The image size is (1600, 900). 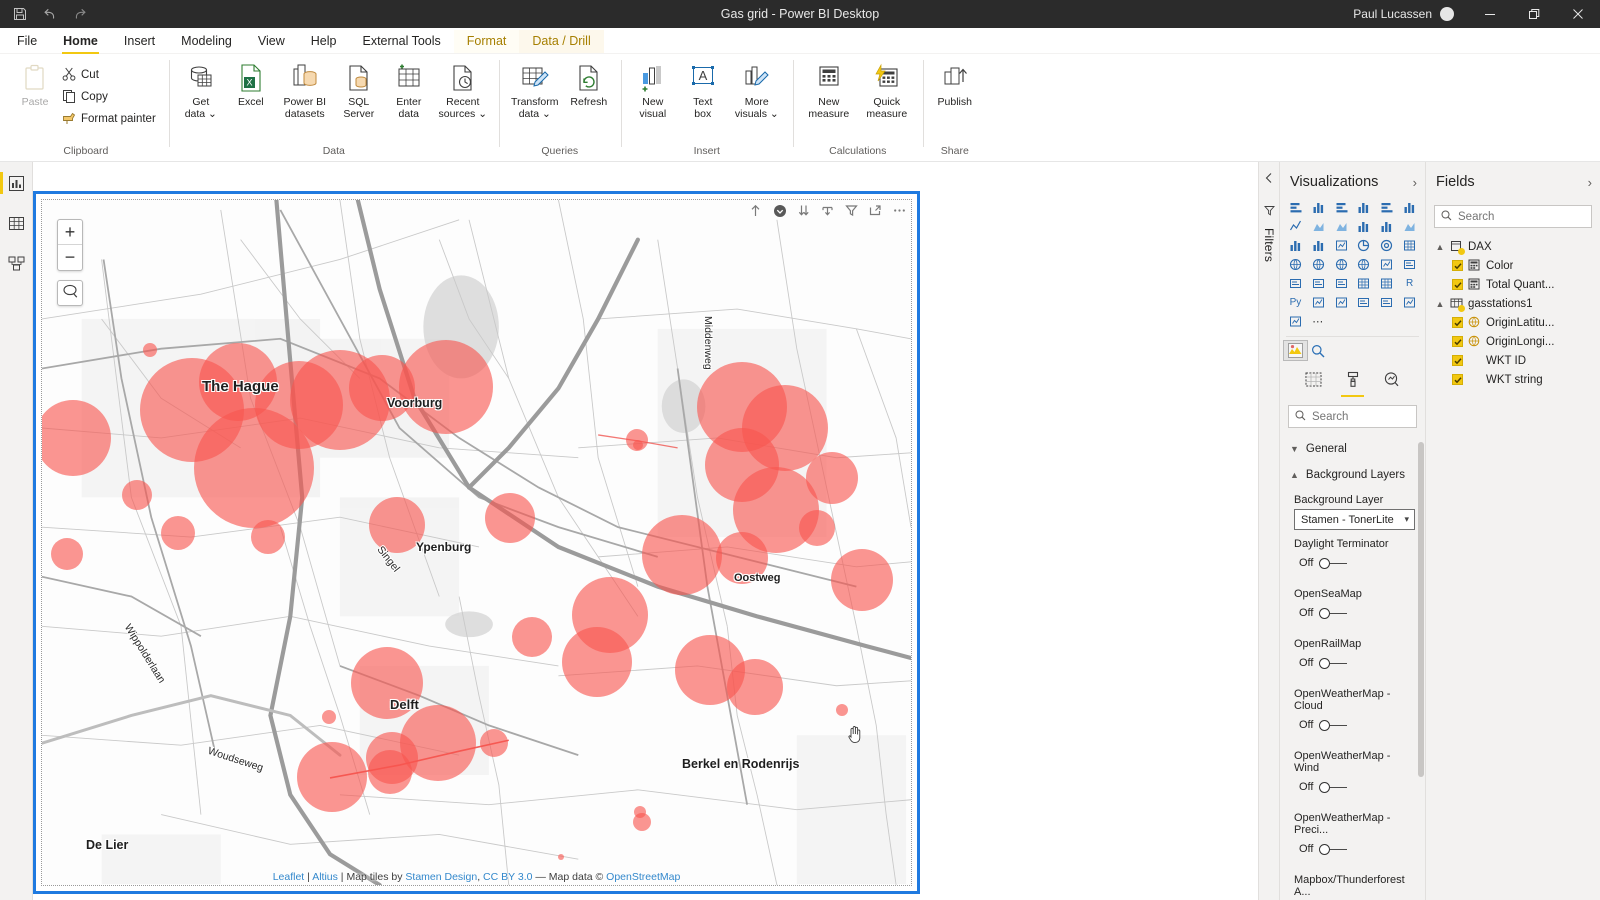 What do you see at coordinates (1590, 182) in the screenshot?
I see `chevron-right-icon: ›` at bounding box center [1590, 182].